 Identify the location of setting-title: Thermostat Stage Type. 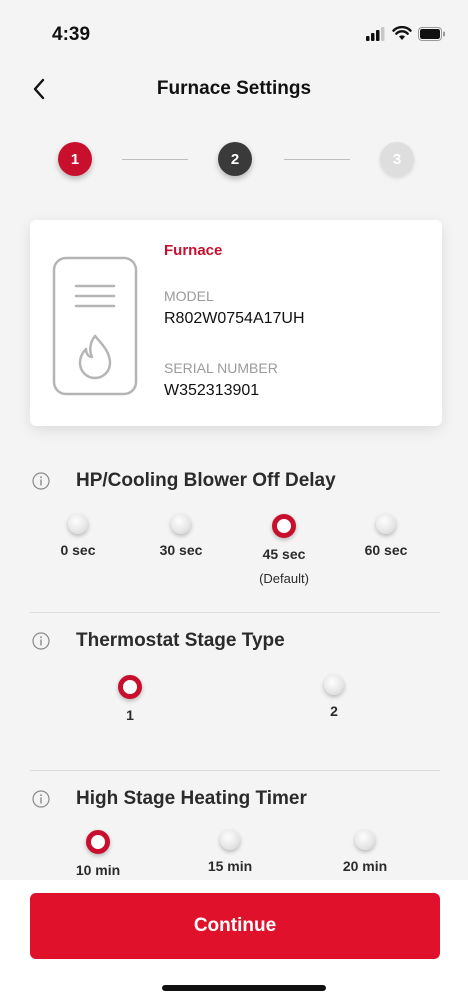
(180, 640).